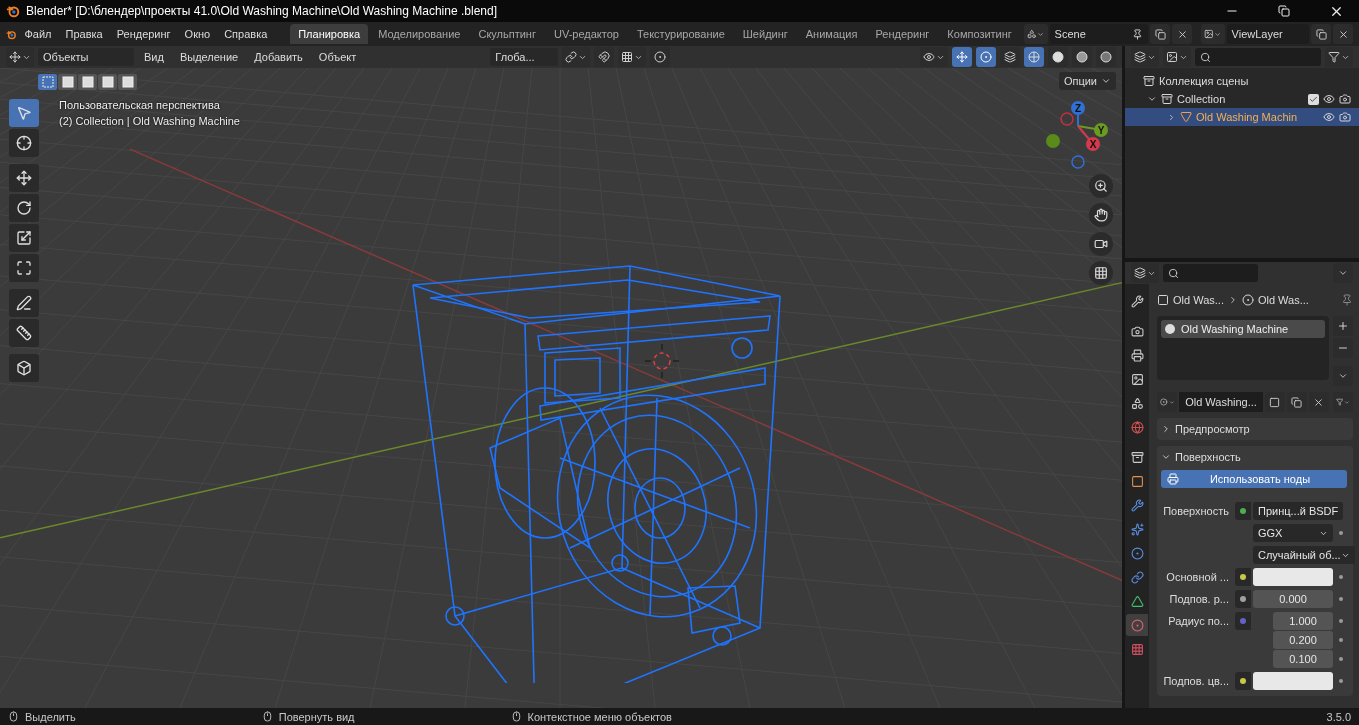 Image resolution: width=1359 pixels, height=725 pixels. Describe the element at coordinates (1303, 621) in the screenshot. I see `number-field: 1.000` at that location.